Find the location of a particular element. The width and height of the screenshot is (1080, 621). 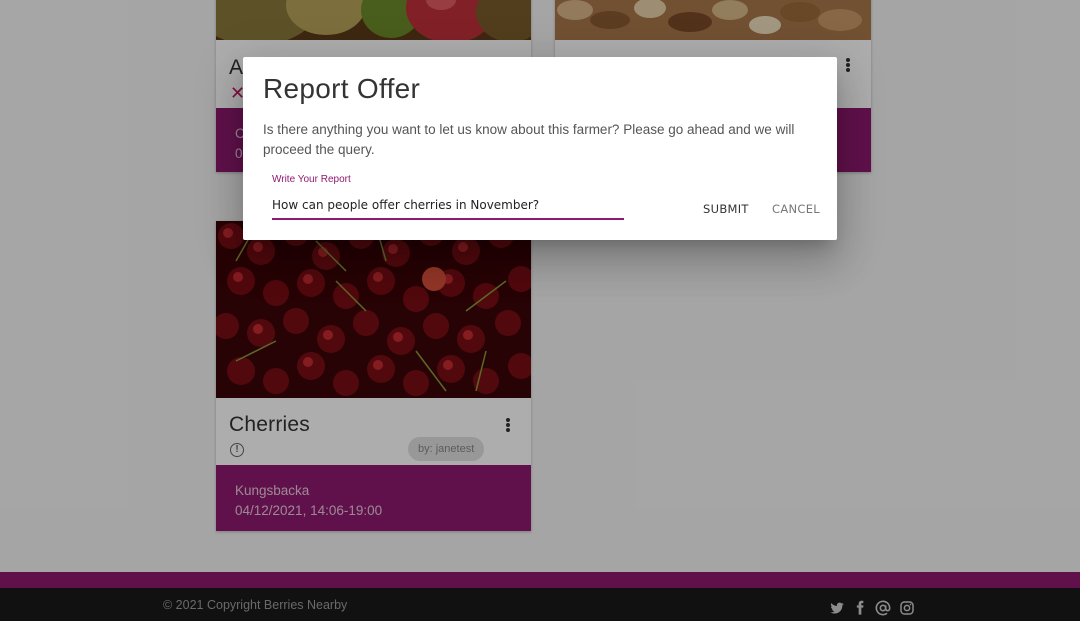

dialog-title: Report Offer is located at coordinates (342, 88).